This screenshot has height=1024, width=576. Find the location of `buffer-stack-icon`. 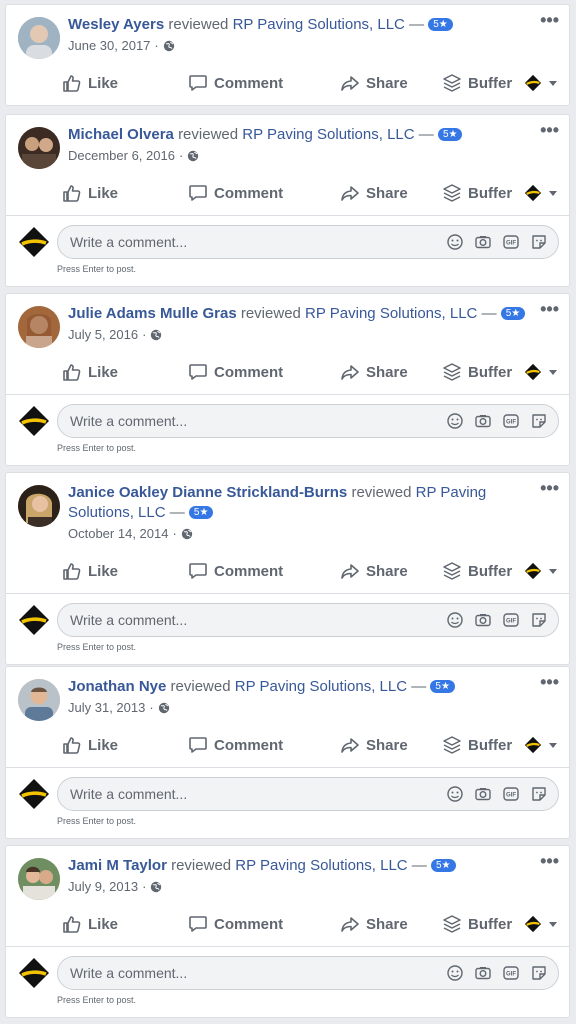

buffer-stack-icon is located at coordinates (452, 924).